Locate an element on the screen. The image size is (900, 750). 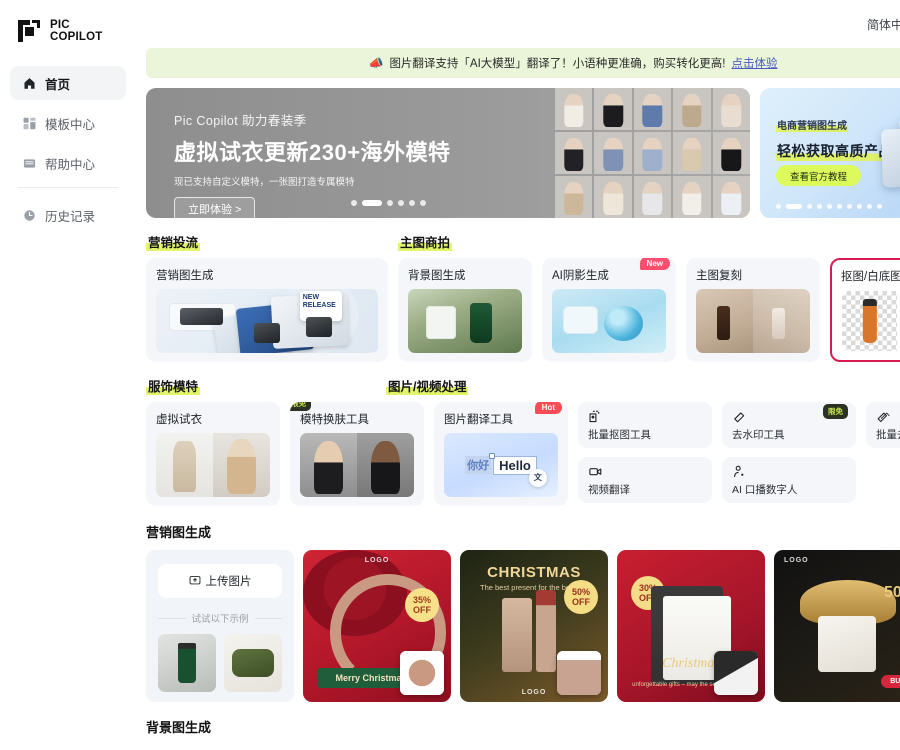
category-apparel-model: 服饰模特 虚拟试衣 is located at coordinates (213, 441).